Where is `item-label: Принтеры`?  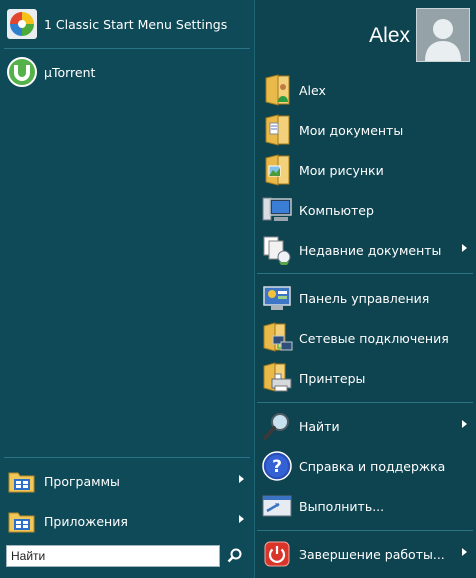
item-label: Принтеры is located at coordinates (332, 378).